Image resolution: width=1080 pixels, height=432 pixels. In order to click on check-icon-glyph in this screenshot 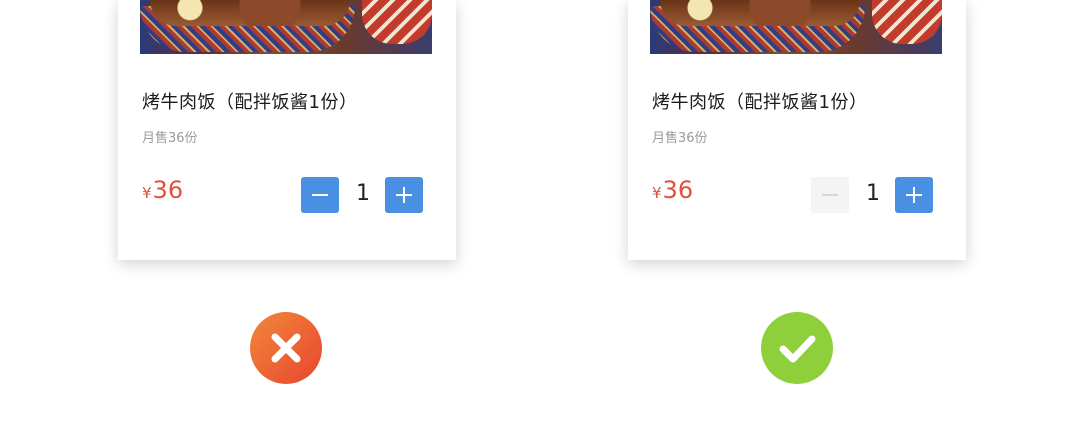, I will do `click(797, 349)`.